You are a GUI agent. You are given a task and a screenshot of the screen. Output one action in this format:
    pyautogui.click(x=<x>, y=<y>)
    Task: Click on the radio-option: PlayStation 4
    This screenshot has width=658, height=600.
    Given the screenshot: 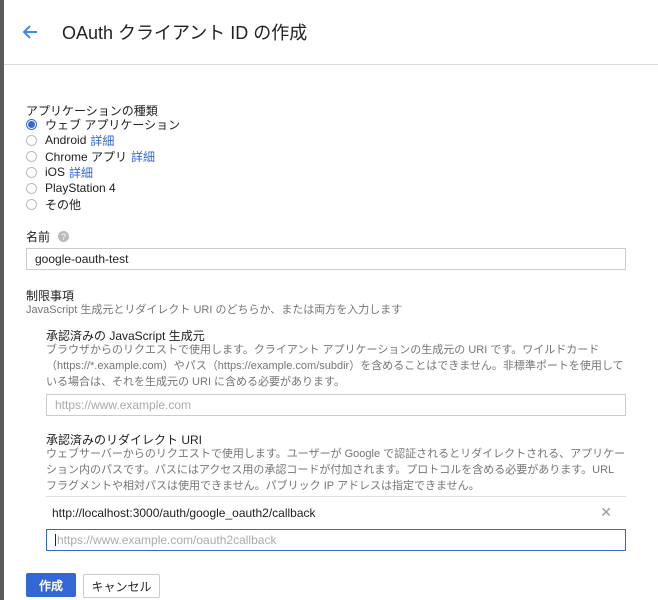 What is the action you would take?
    pyautogui.click(x=71, y=188)
    